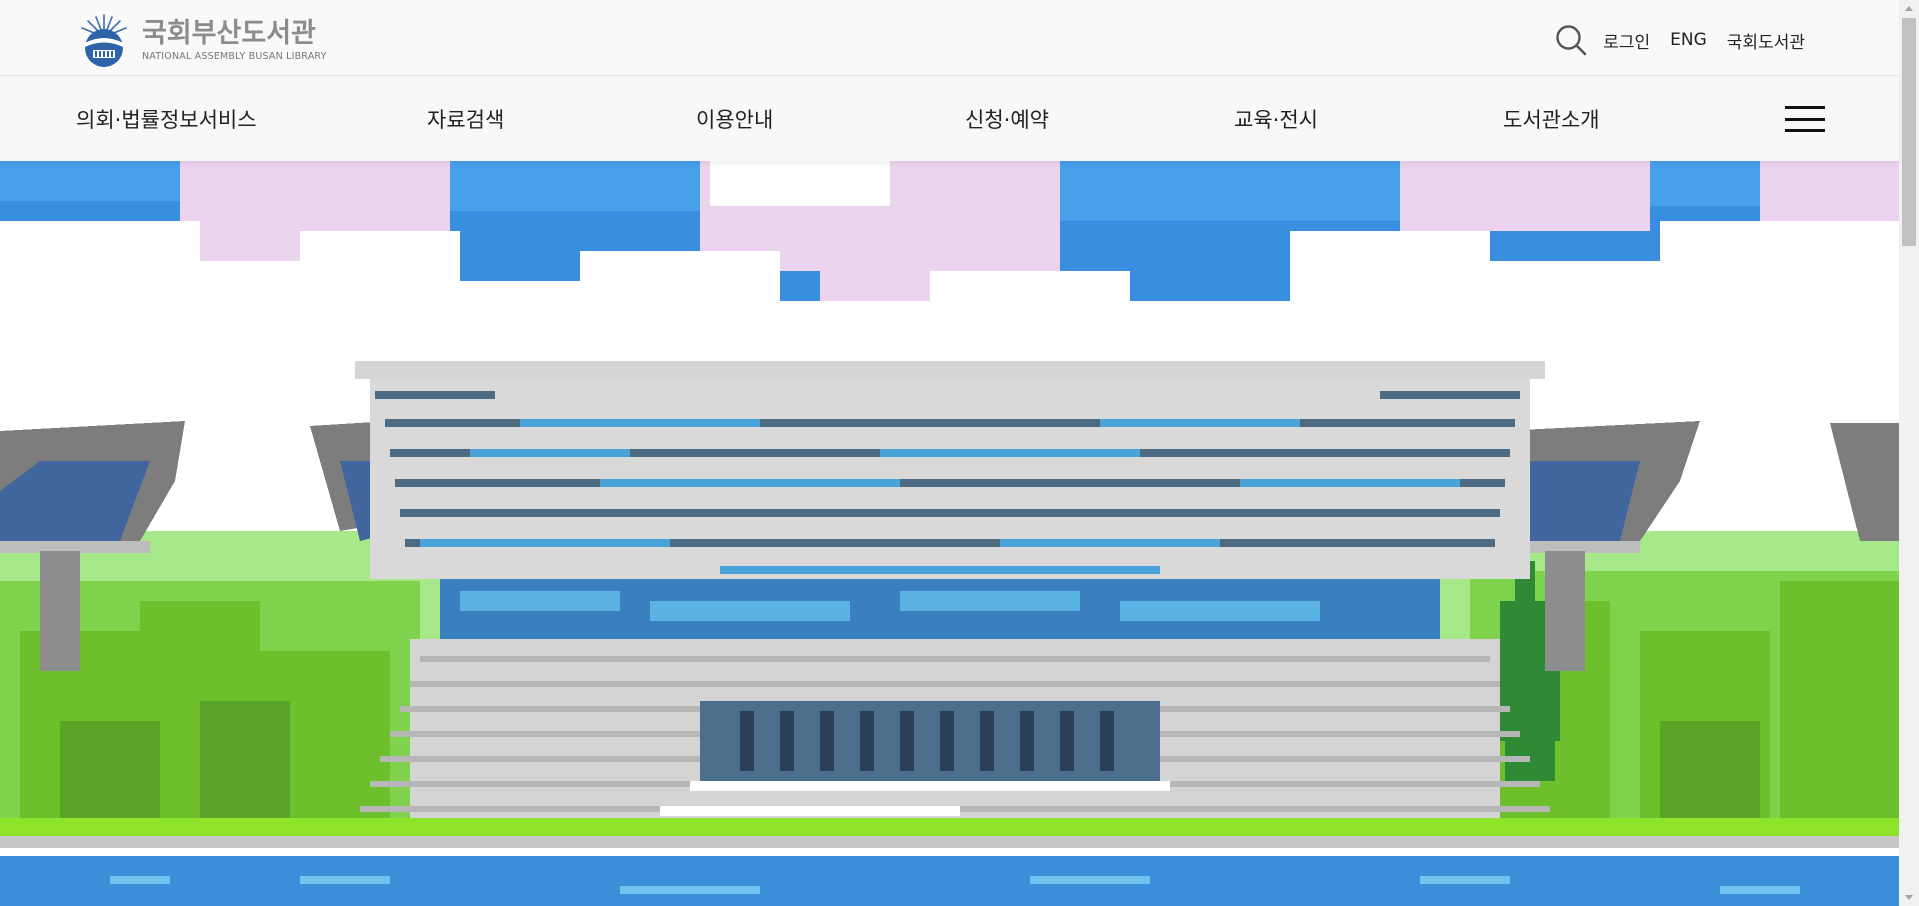 This screenshot has width=1919, height=906. What do you see at coordinates (1688, 40) in the screenshot?
I see `english-link: ENG` at bounding box center [1688, 40].